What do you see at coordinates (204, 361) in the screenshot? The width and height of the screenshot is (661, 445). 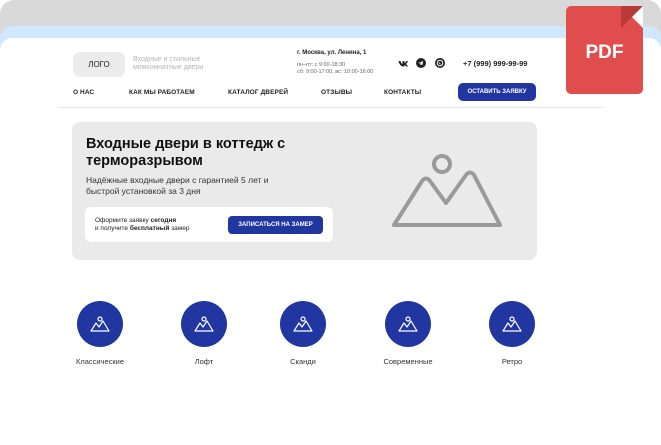 I see `category-label: Лофт` at bounding box center [204, 361].